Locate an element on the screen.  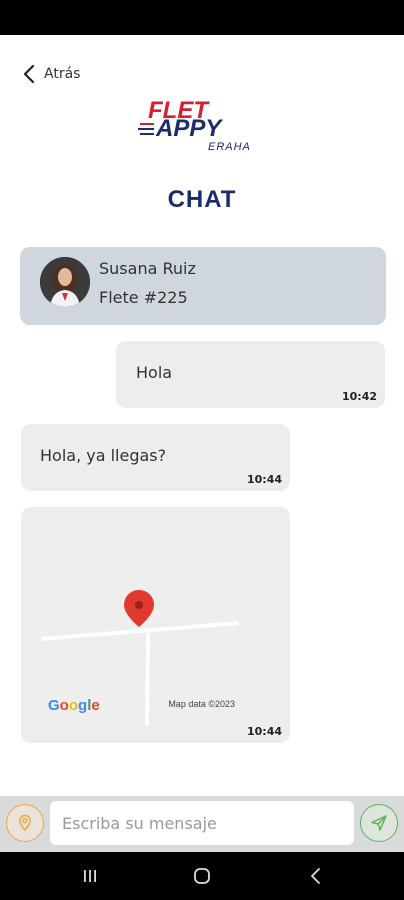
home-button is located at coordinates (202, 876).